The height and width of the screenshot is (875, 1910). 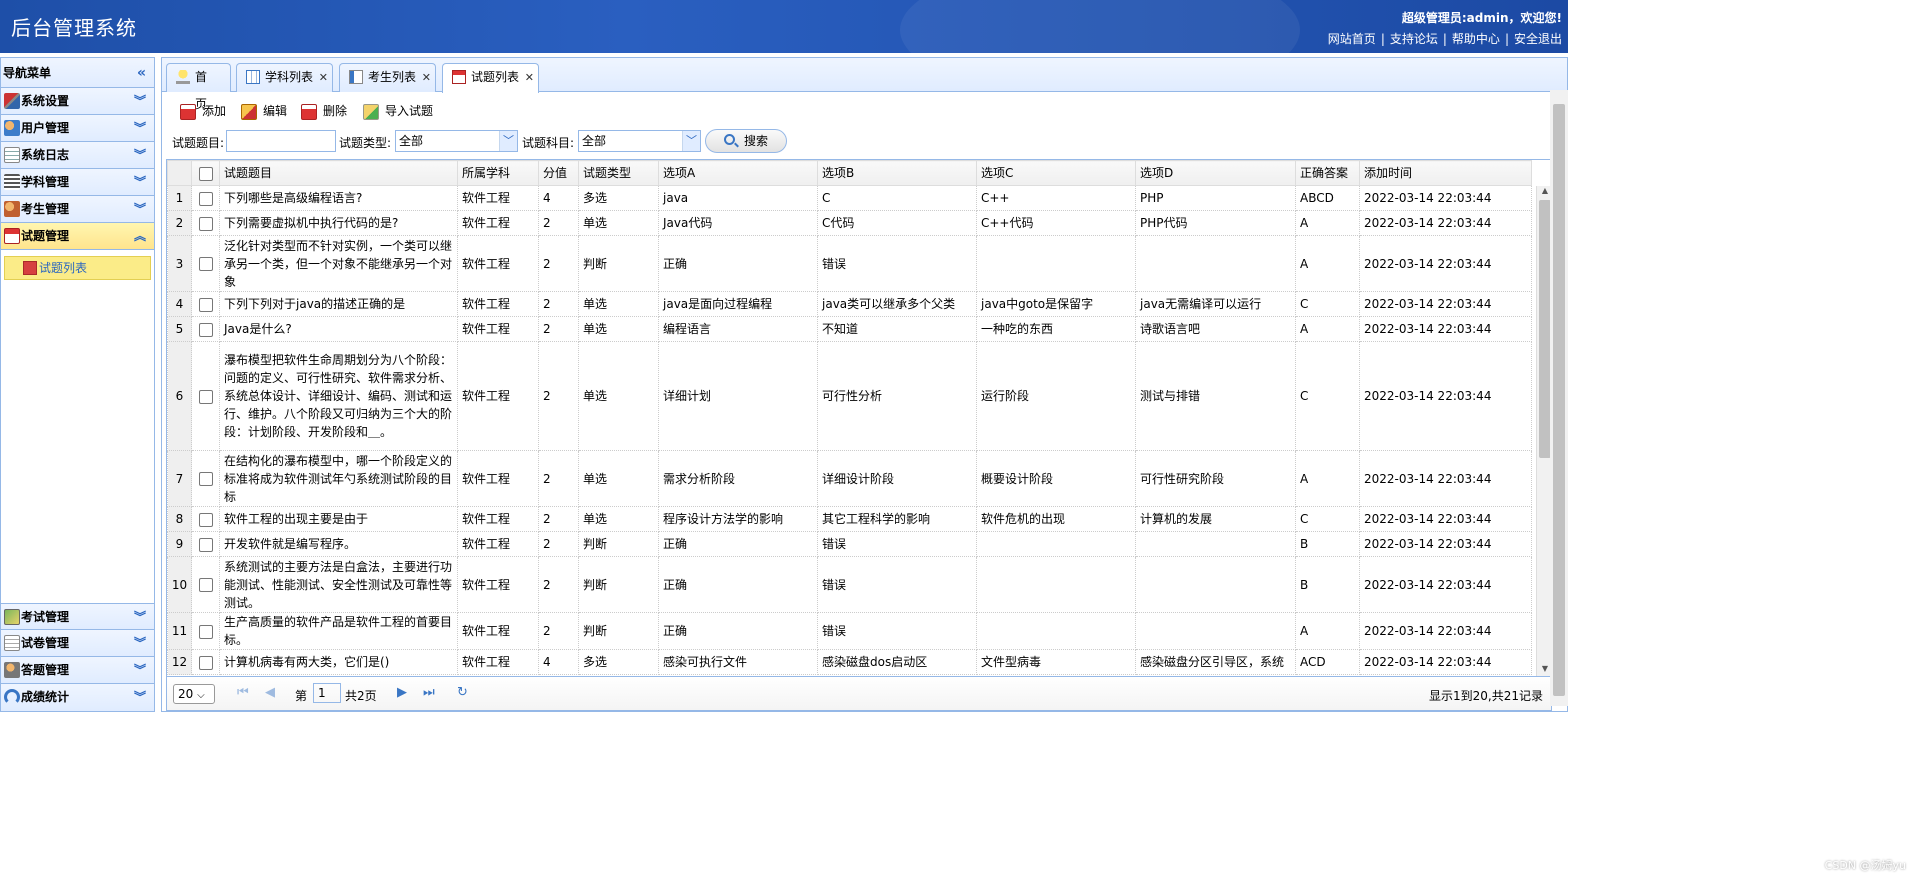 What do you see at coordinates (1056, 173) in the screenshot?
I see `column-header: 选项C` at bounding box center [1056, 173].